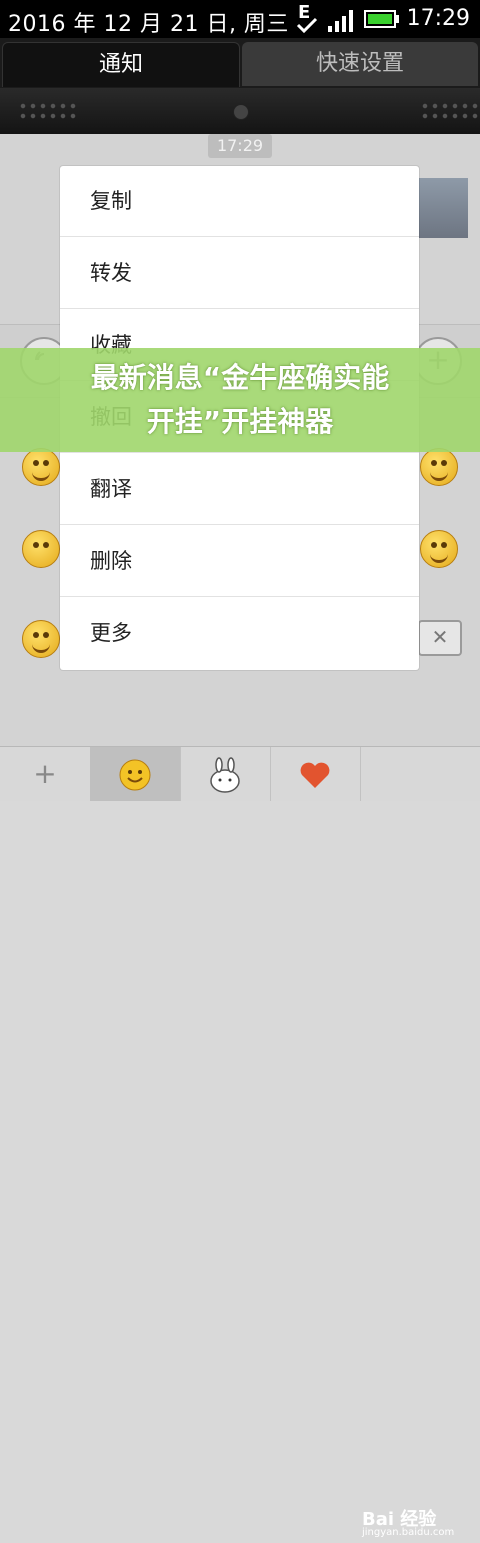  Describe the element at coordinates (135, 774) in the screenshot. I see `emoji-icon` at that location.